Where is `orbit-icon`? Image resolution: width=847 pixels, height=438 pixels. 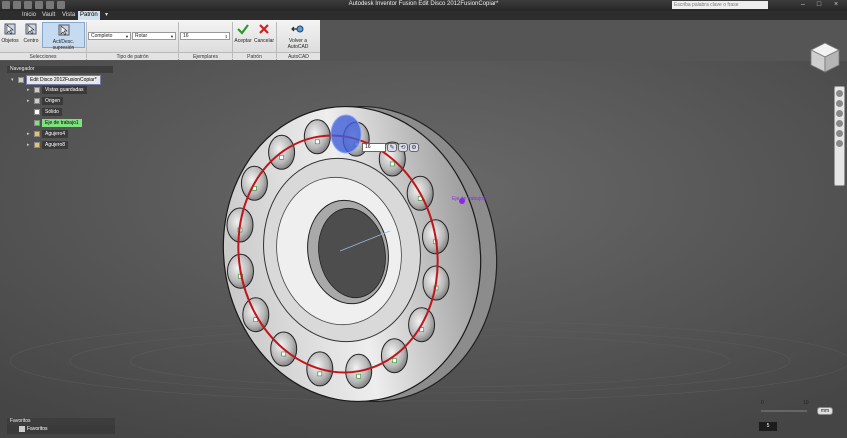 orbit-icon is located at coordinates (839, 123).